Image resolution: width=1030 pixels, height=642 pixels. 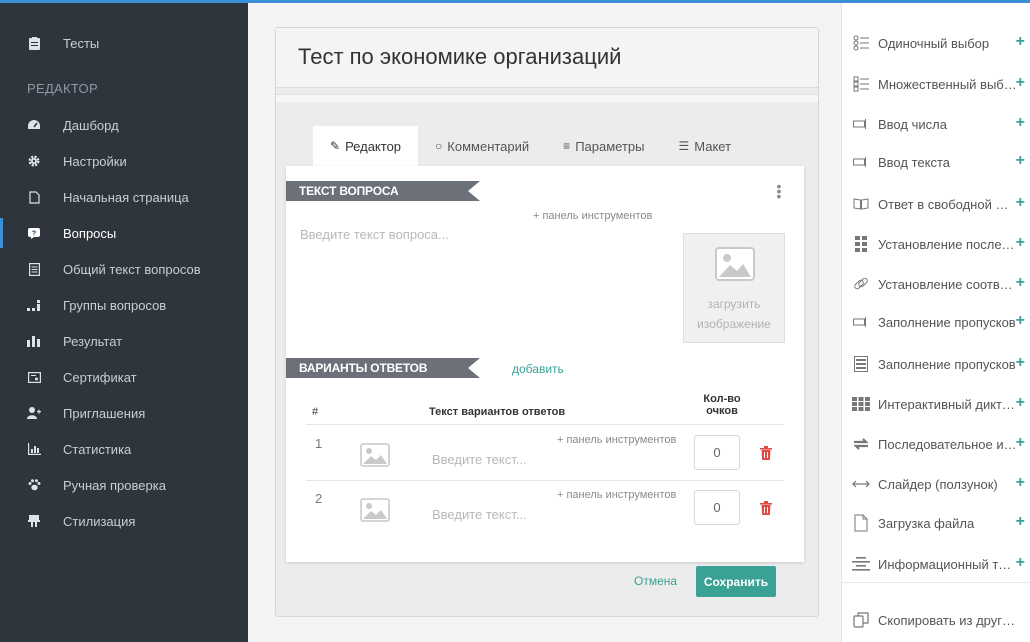 I want to click on save-button: Сохранить, so click(x=736, y=581).